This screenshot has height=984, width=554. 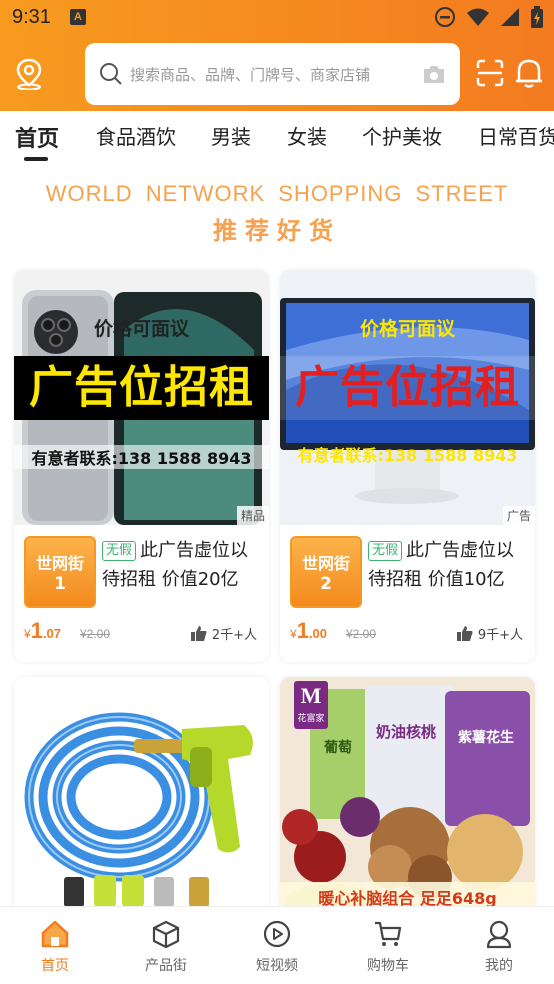 What do you see at coordinates (406, 732) in the screenshot?
I see `pack-label-walnut: 奶油核桃` at bounding box center [406, 732].